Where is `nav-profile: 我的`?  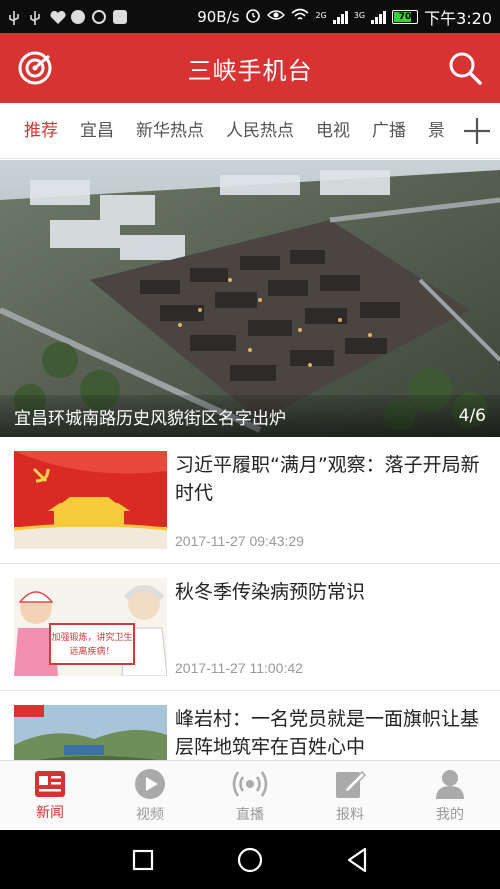
nav-profile: 我的 is located at coordinates (450, 795).